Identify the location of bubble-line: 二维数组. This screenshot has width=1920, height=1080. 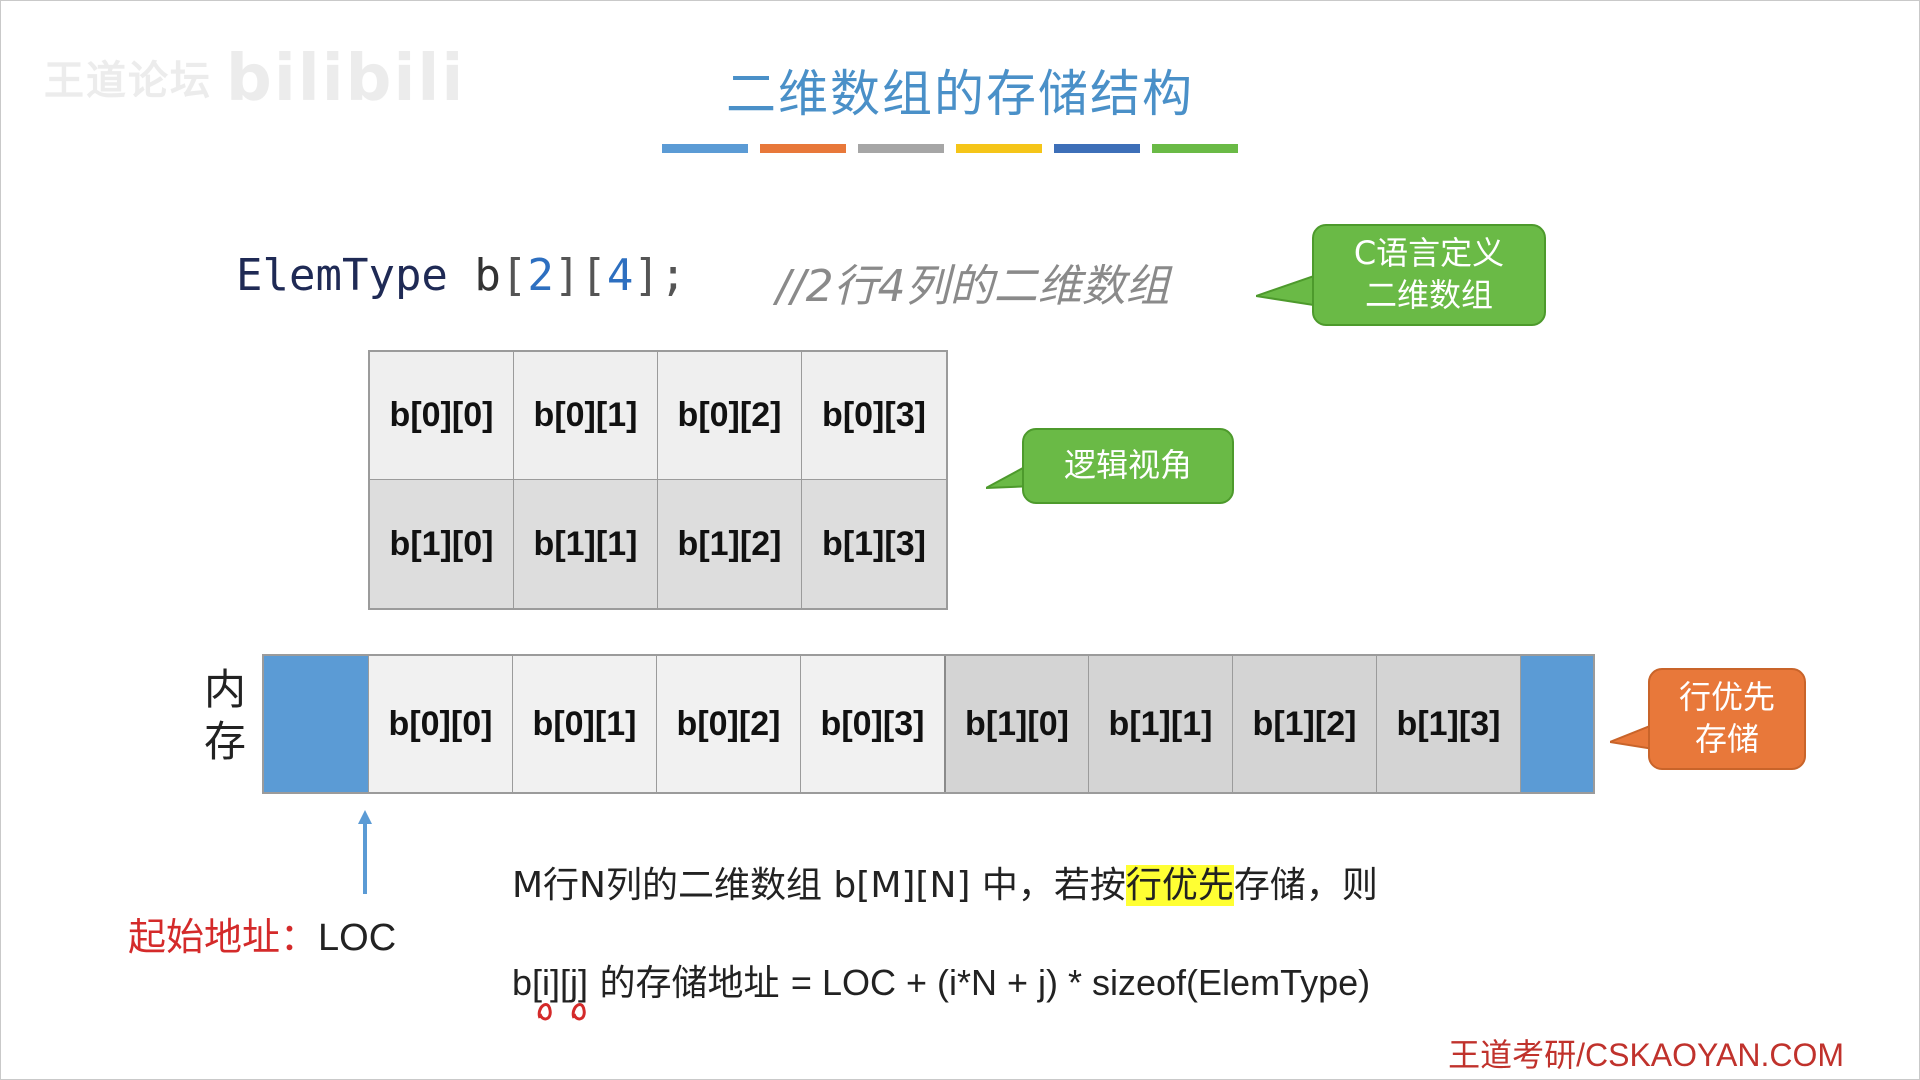
(1428, 295).